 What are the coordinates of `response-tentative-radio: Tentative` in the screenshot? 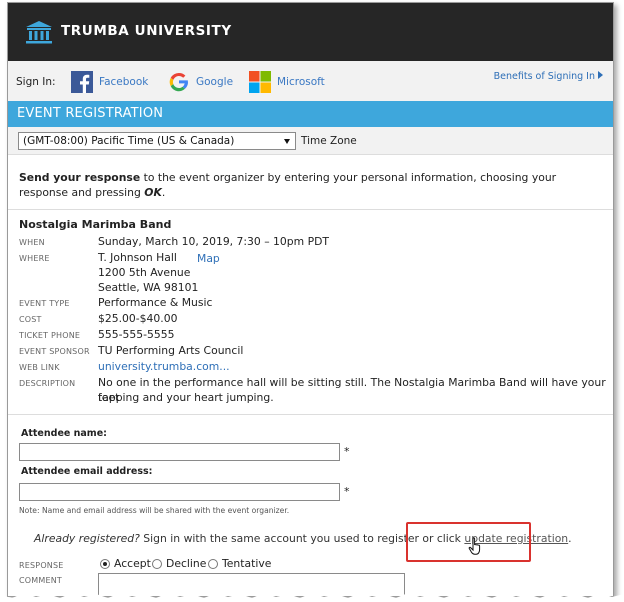 It's located at (239, 563).